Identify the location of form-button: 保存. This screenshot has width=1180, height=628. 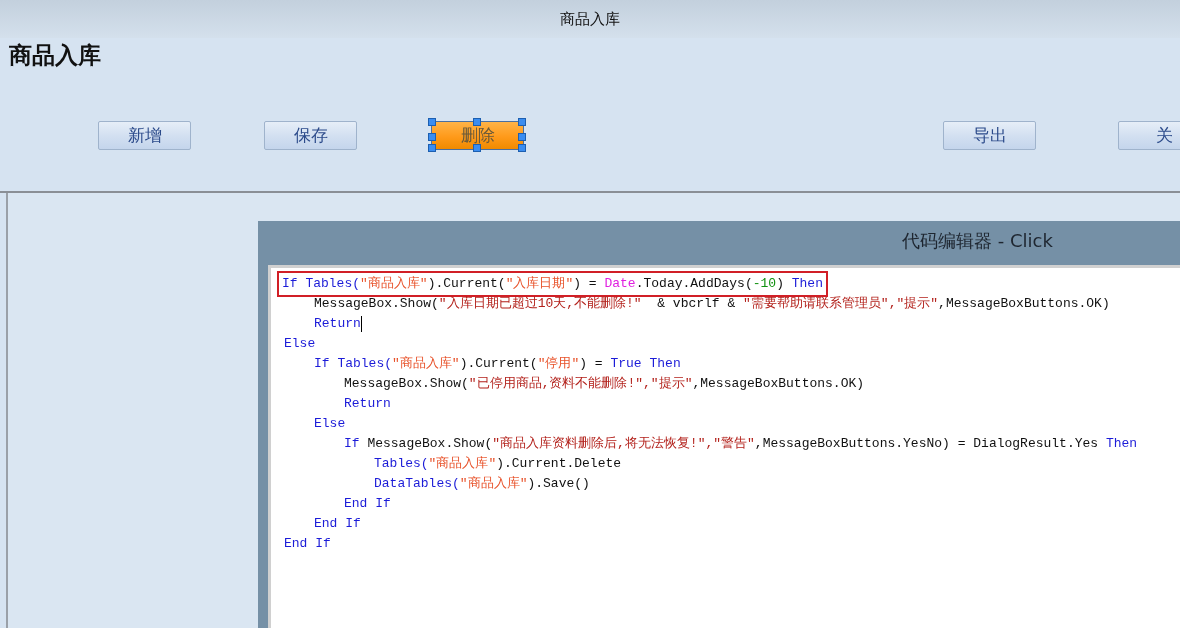
(310, 135).